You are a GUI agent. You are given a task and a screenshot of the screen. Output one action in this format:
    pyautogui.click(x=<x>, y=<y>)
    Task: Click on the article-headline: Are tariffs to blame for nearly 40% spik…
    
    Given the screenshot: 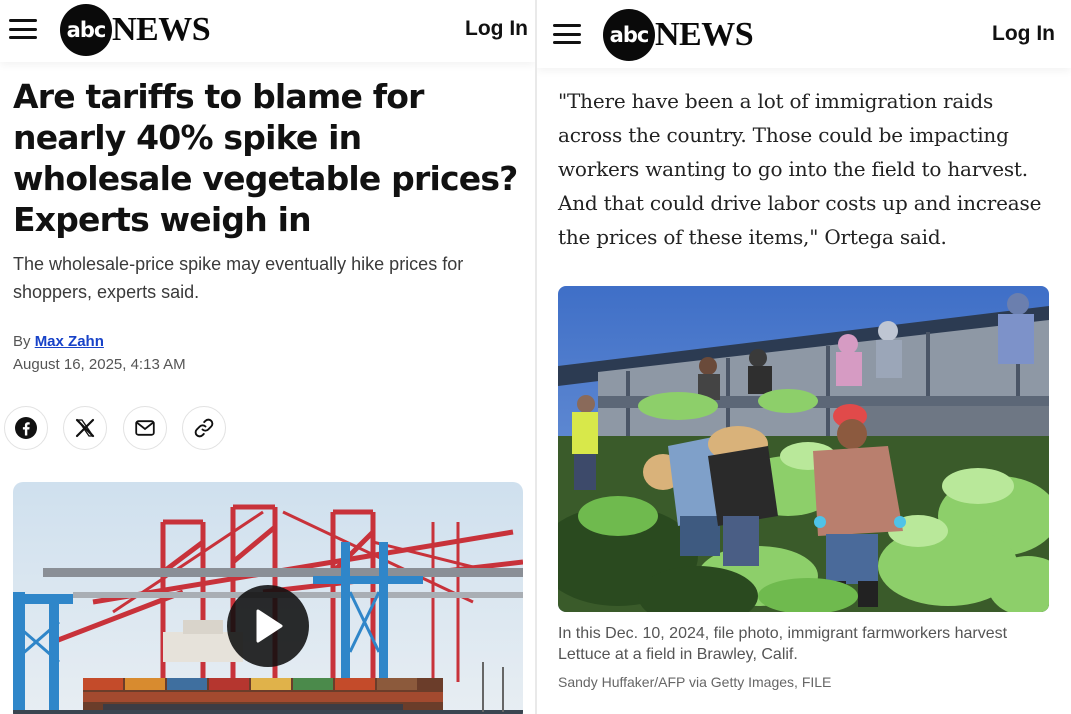 What is the action you would take?
    pyautogui.click(x=265, y=158)
    